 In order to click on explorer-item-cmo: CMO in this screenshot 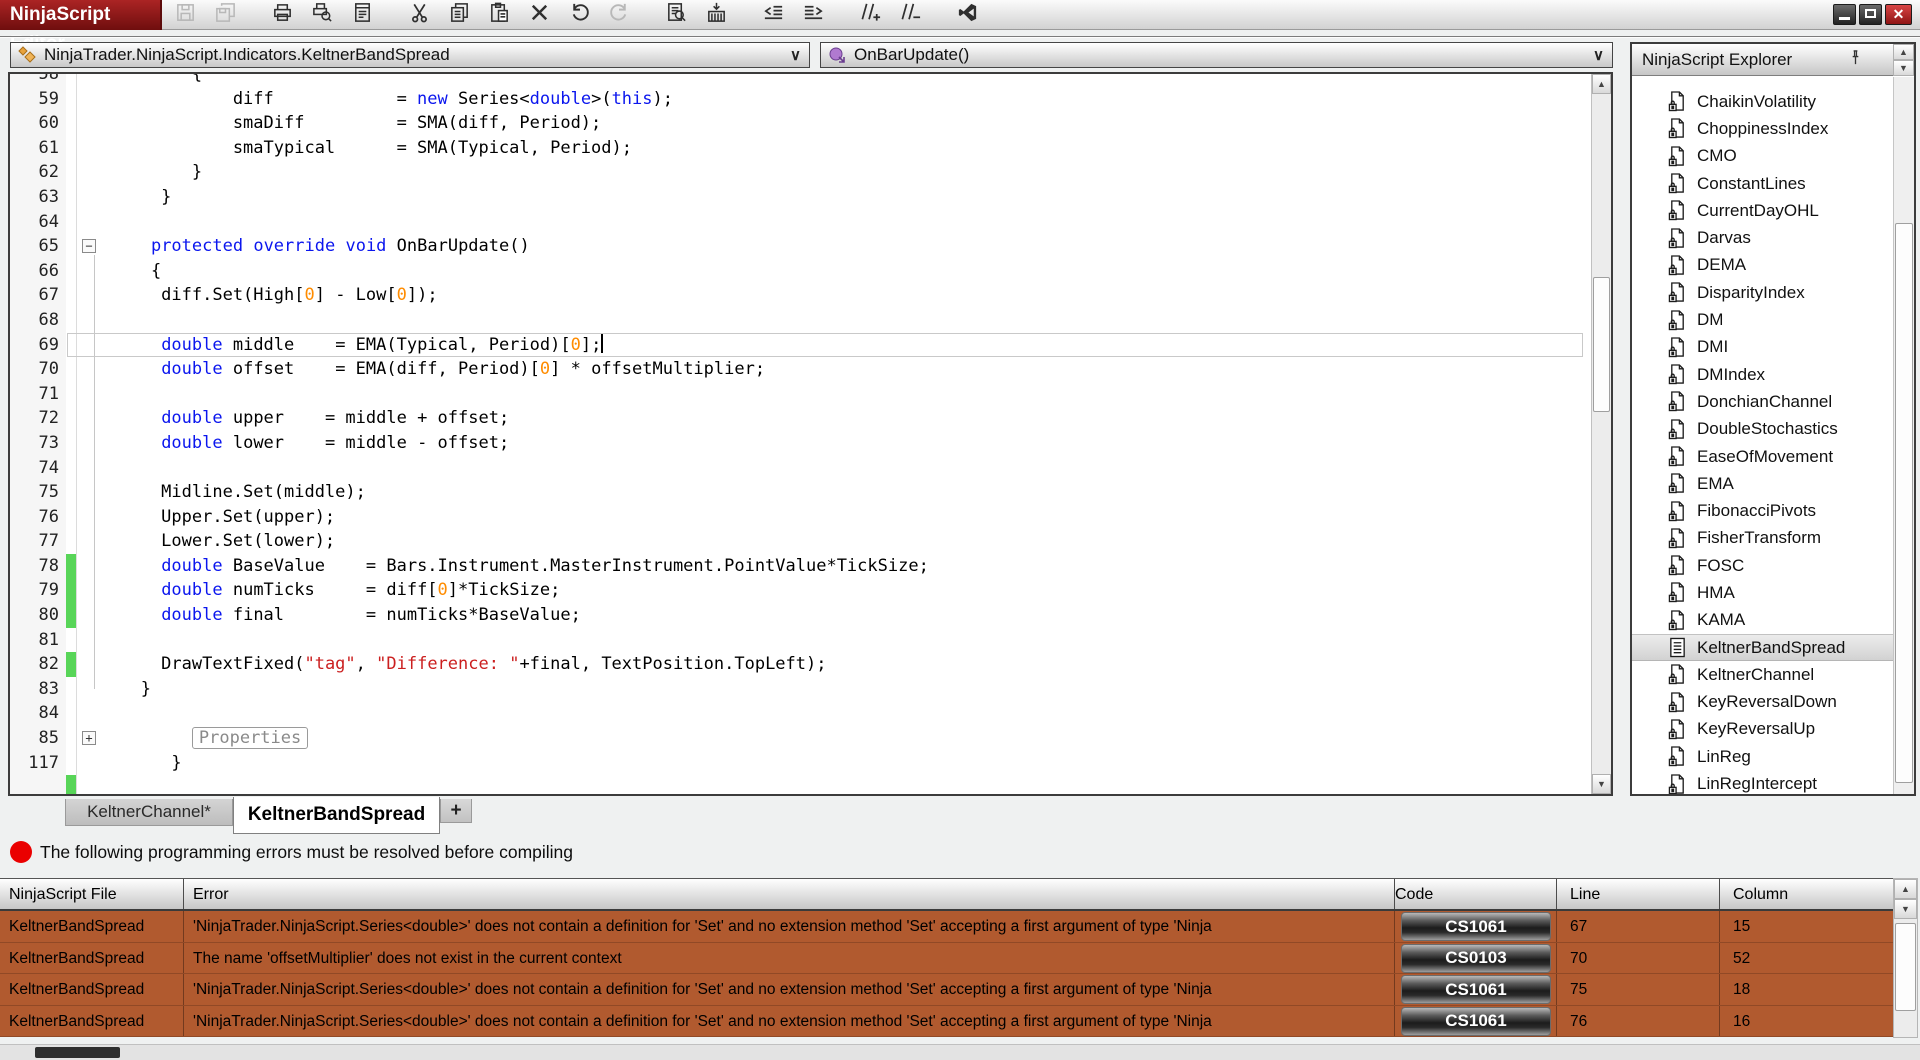, I will do `click(1762, 156)`.